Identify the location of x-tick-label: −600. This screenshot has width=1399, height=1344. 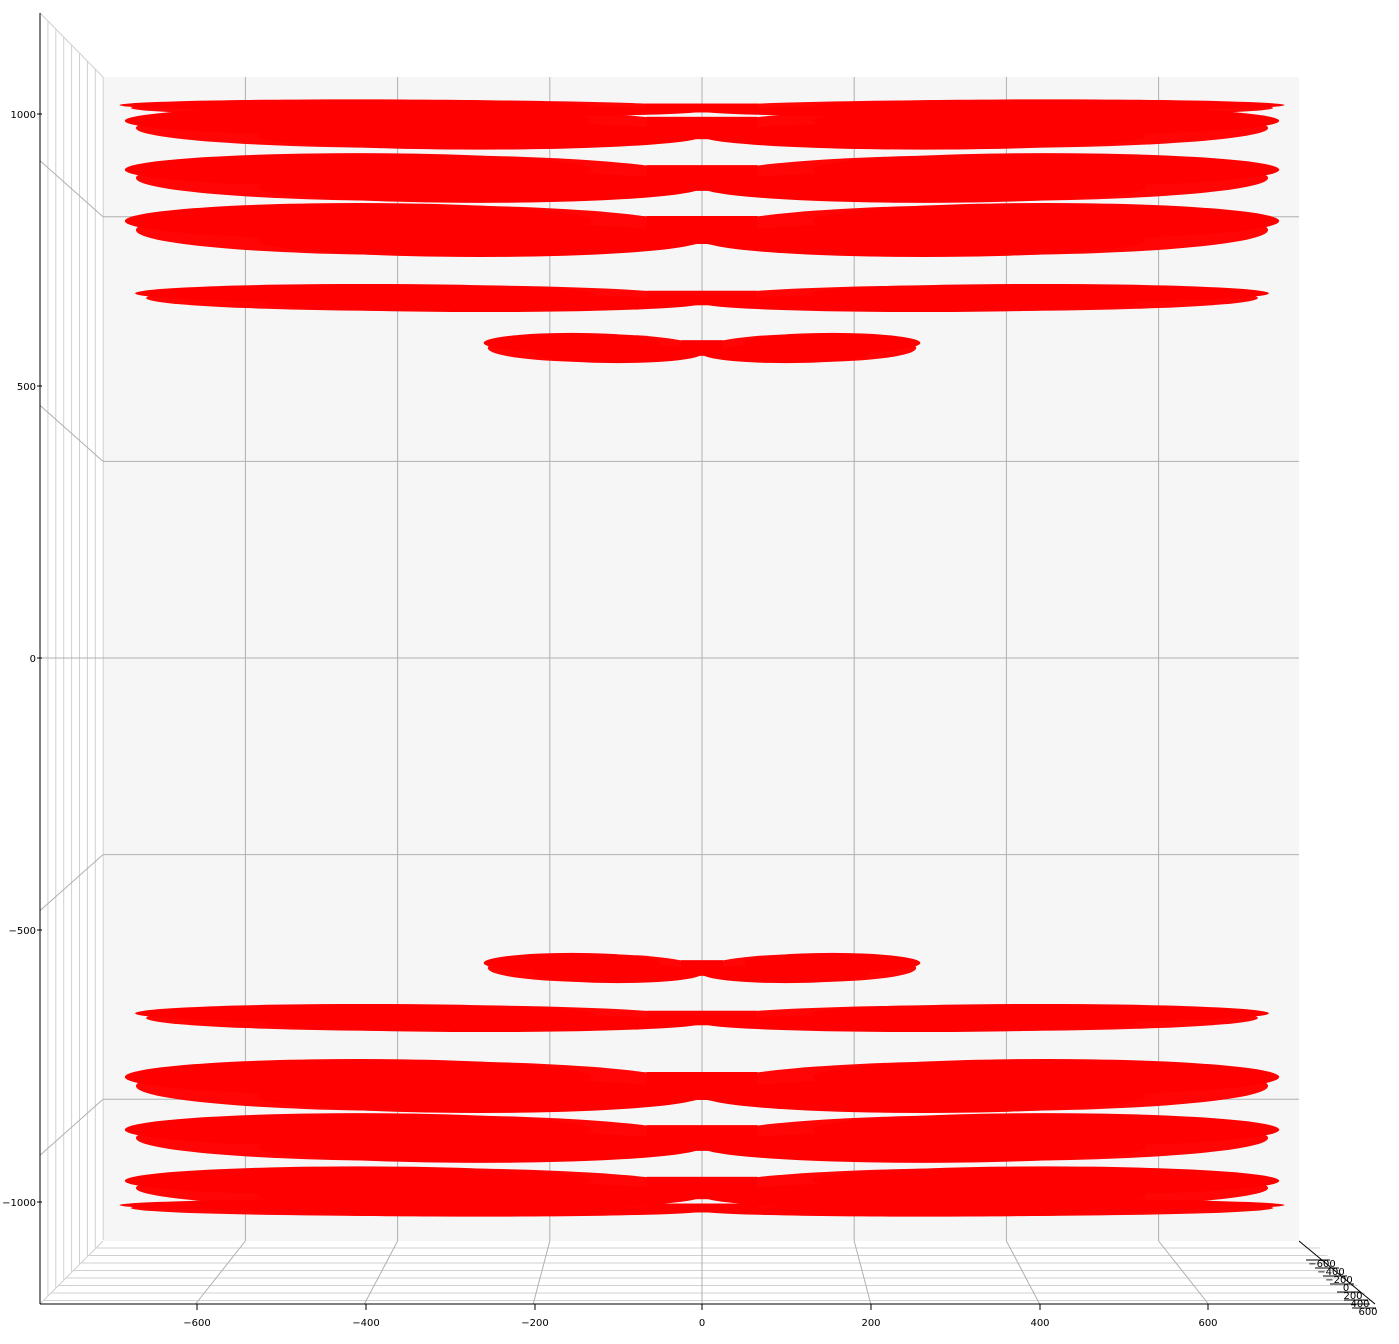
(196, 1323).